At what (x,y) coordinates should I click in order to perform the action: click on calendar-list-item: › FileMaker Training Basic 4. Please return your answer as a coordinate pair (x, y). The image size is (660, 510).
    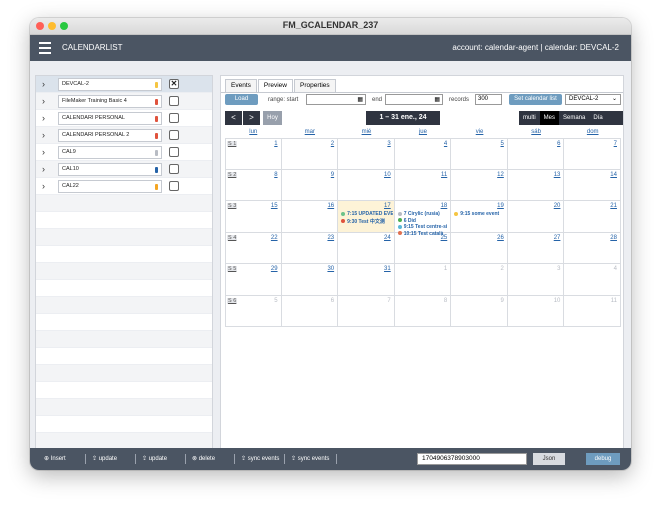
    Looking at the image, I should click on (124, 101).